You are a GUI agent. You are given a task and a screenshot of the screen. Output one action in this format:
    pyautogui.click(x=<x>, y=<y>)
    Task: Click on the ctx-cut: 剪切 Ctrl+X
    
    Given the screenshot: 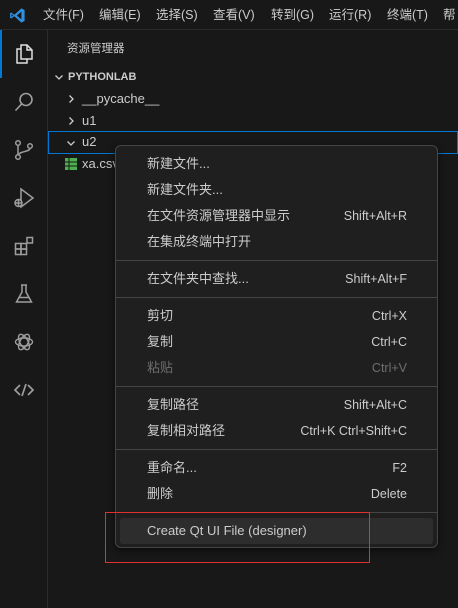 What is the action you would take?
    pyautogui.click(x=276, y=316)
    